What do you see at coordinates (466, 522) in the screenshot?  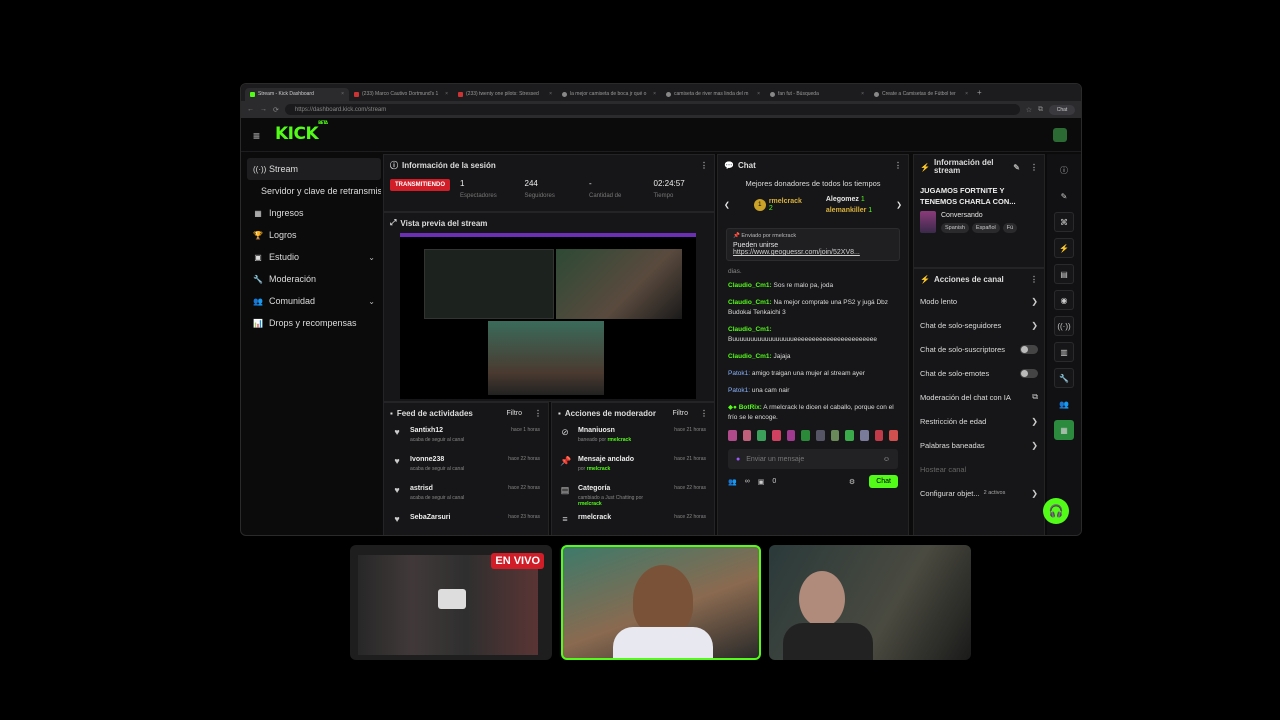 I see `list-item: ♥ SebaZarsuri hace 23 horas` at bounding box center [466, 522].